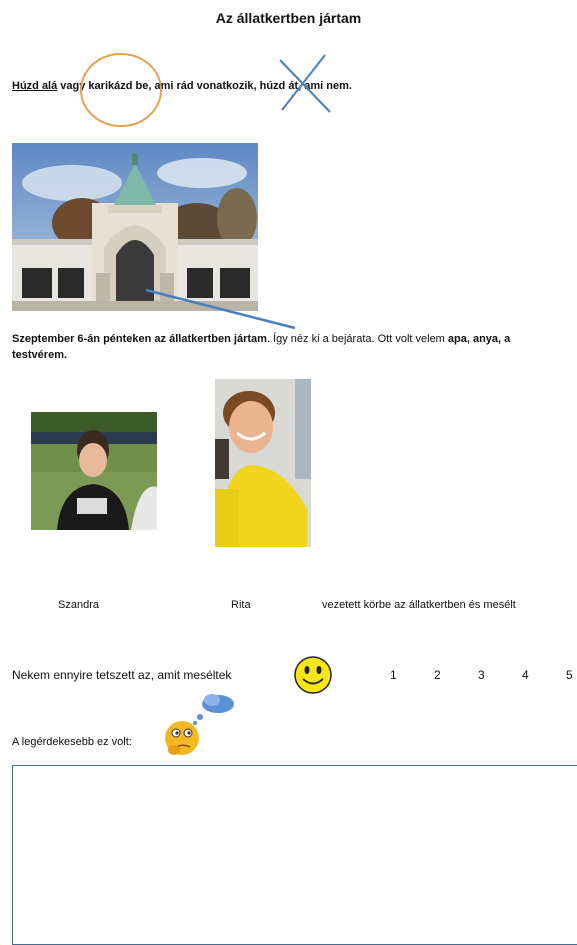 The width and height of the screenshot is (577, 945). What do you see at coordinates (305, 83) in the screenshot?
I see `strike-annotation` at bounding box center [305, 83].